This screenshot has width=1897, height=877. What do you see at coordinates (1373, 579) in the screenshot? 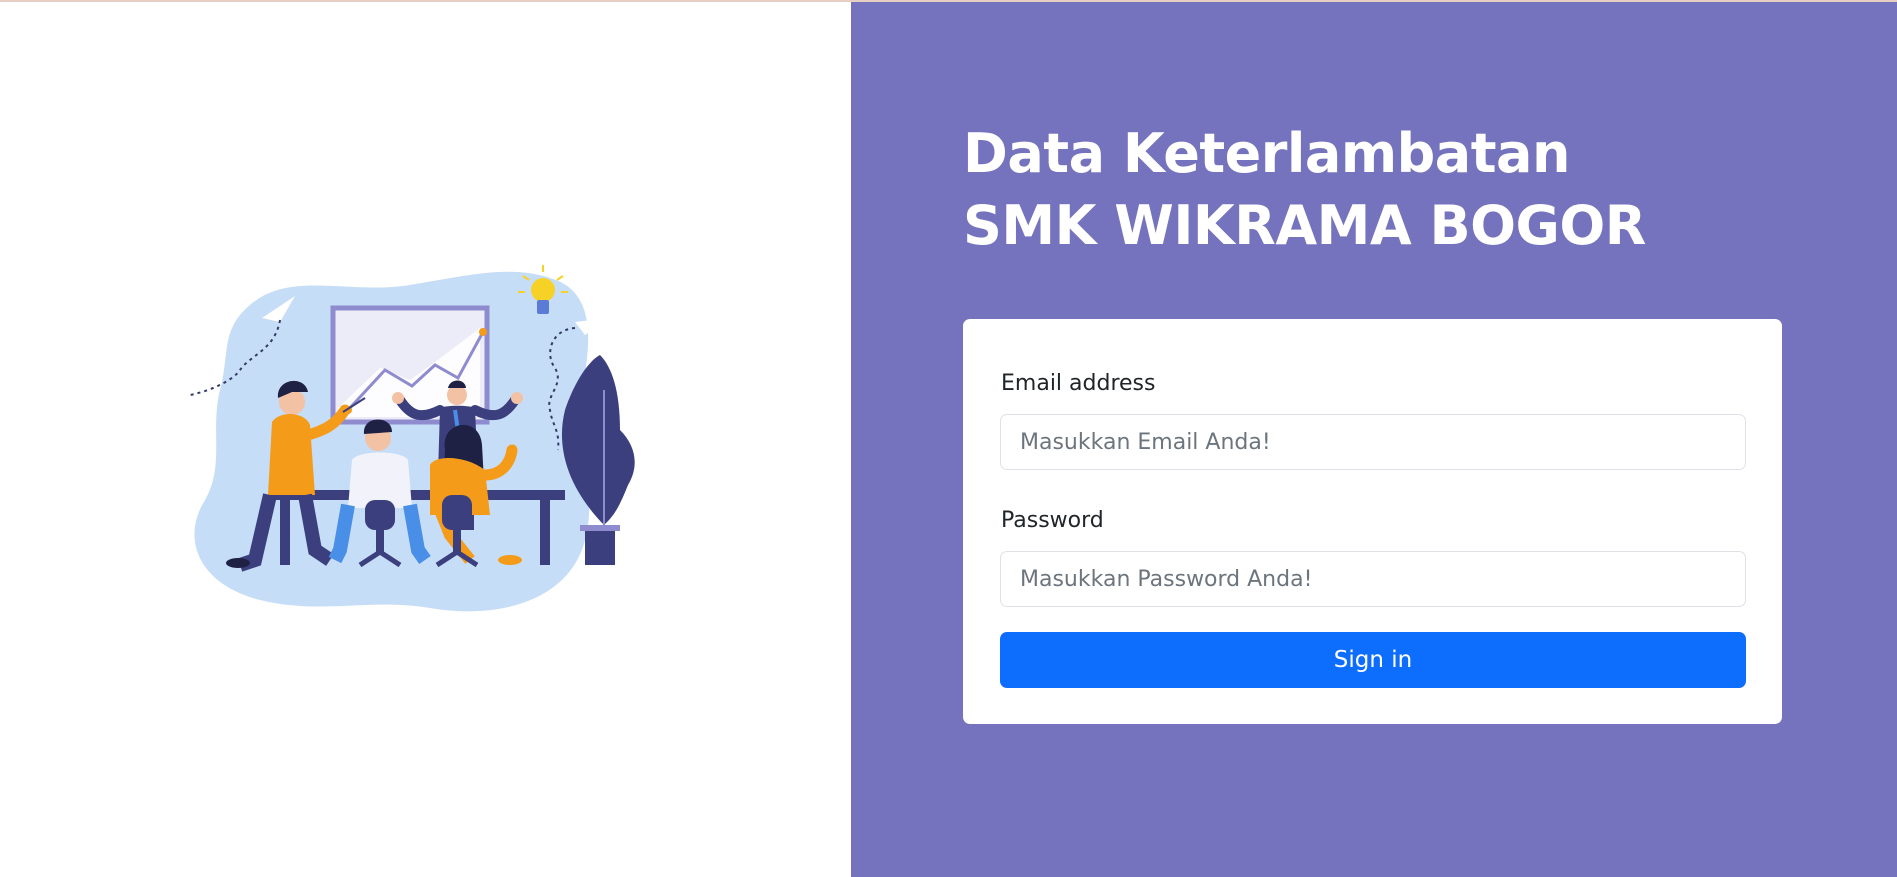
I see `password-field` at bounding box center [1373, 579].